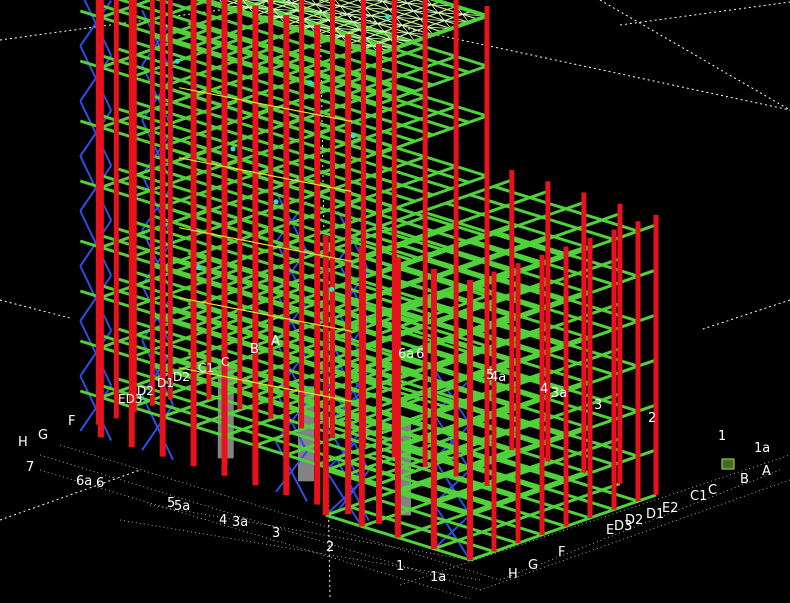 The height and width of the screenshot is (603, 790). What do you see at coordinates (406, 354) in the screenshot?
I see `interior-label-6a: 6a` at bounding box center [406, 354].